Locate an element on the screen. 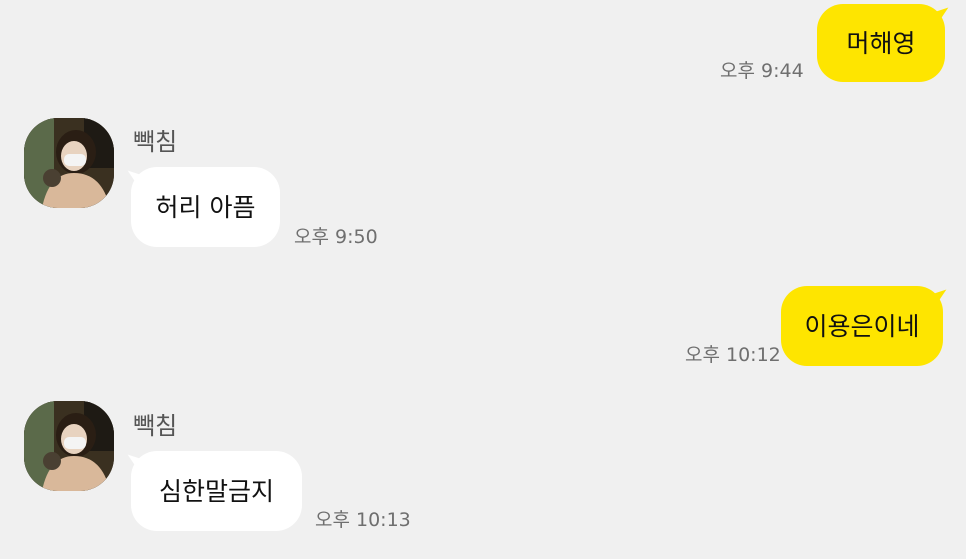 Image resolution: width=966 pixels, height=559 pixels. incoming-message-bubble: 허리 아픔 is located at coordinates (201, 207).